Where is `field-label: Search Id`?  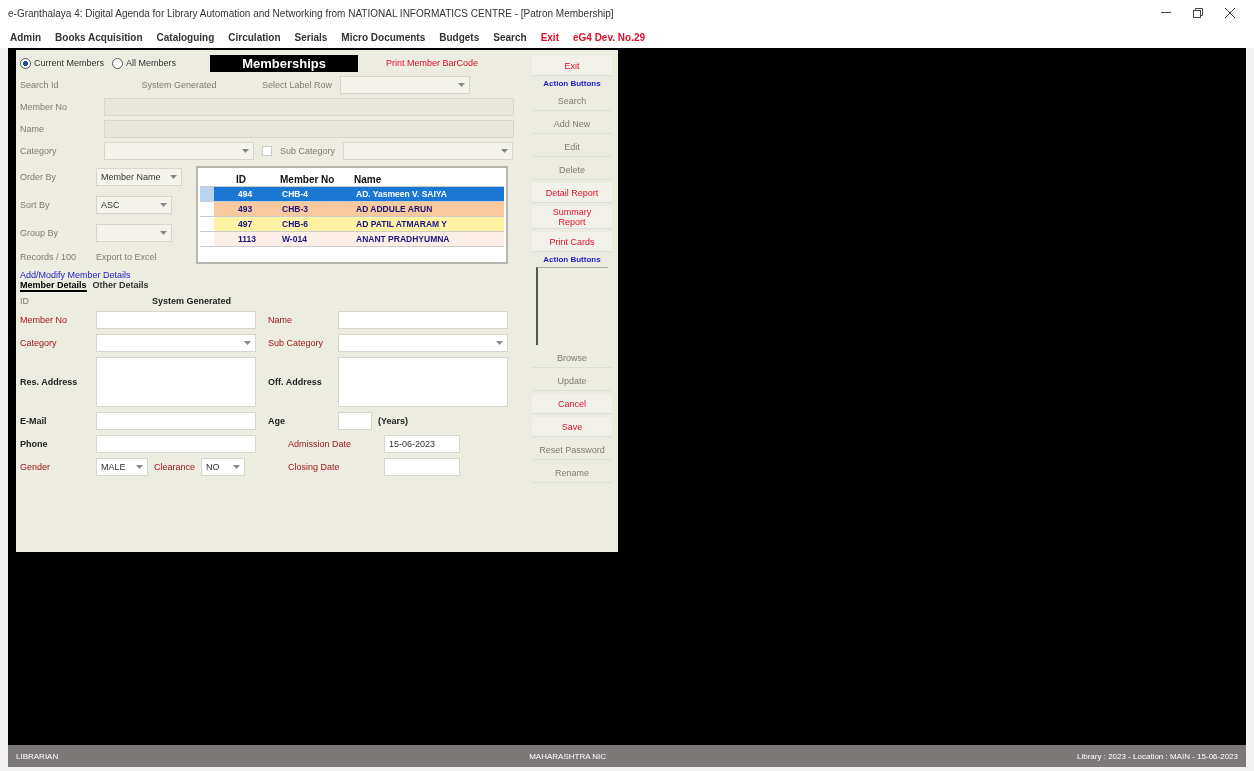
field-label: Search Id is located at coordinates (40, 85).